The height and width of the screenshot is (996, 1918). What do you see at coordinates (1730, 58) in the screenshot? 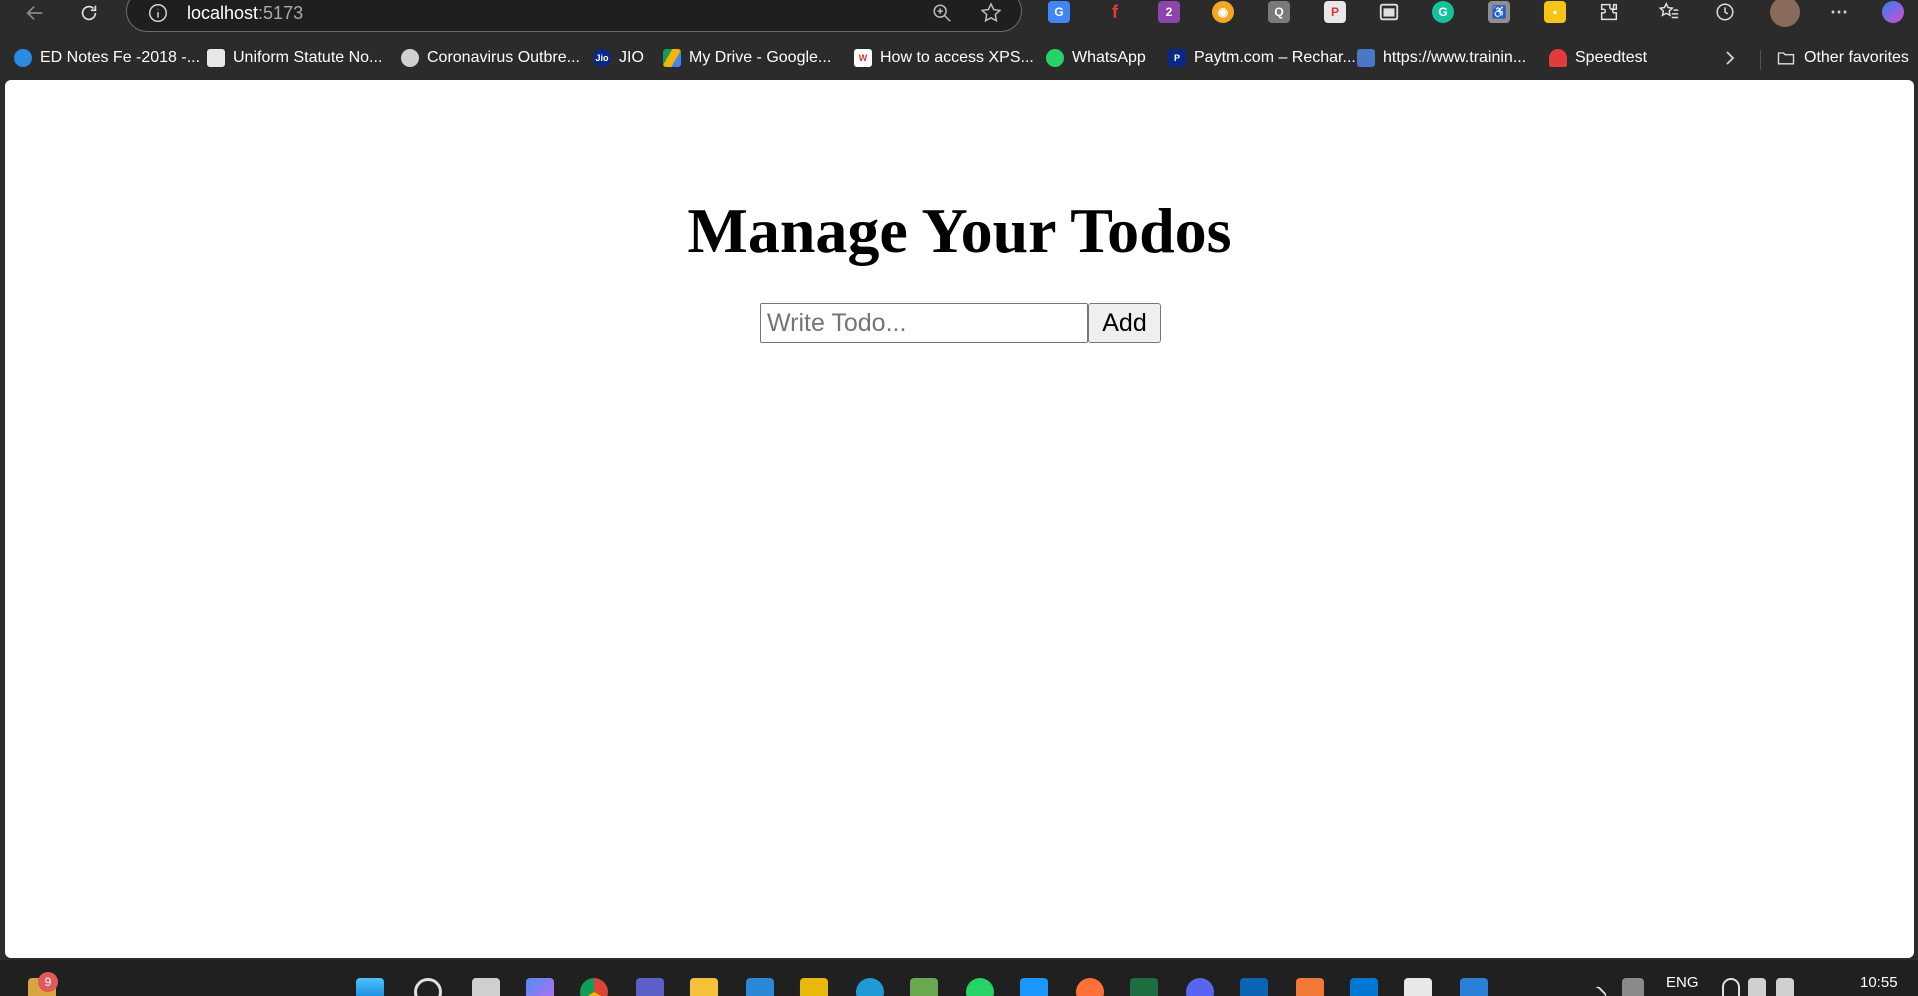
I see `chevron-right-icon` at bounding box center [1730, 58].